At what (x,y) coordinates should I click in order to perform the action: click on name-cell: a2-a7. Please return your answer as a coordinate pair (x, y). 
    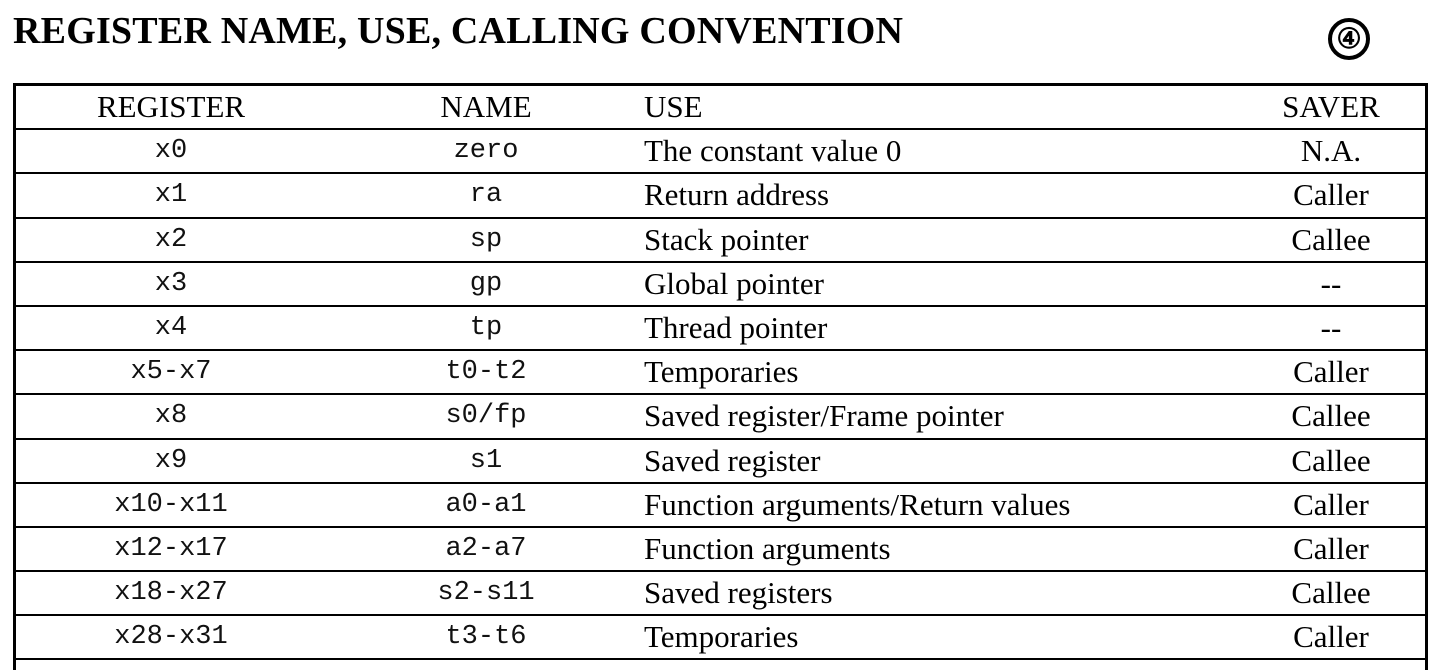
    Looking at the image, I should click on (486, 548).